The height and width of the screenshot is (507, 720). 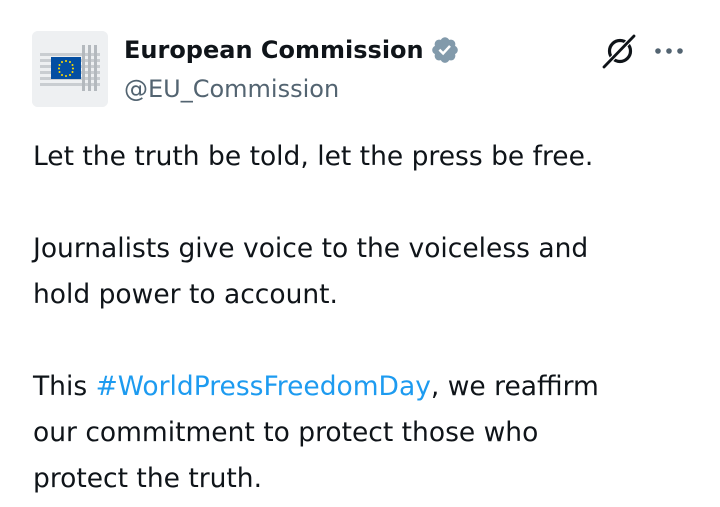 What do you see at coordinates (185, 294) in the screenshot?
I see `tweet-line: hold power to account.` at bounding box center [185, 294].